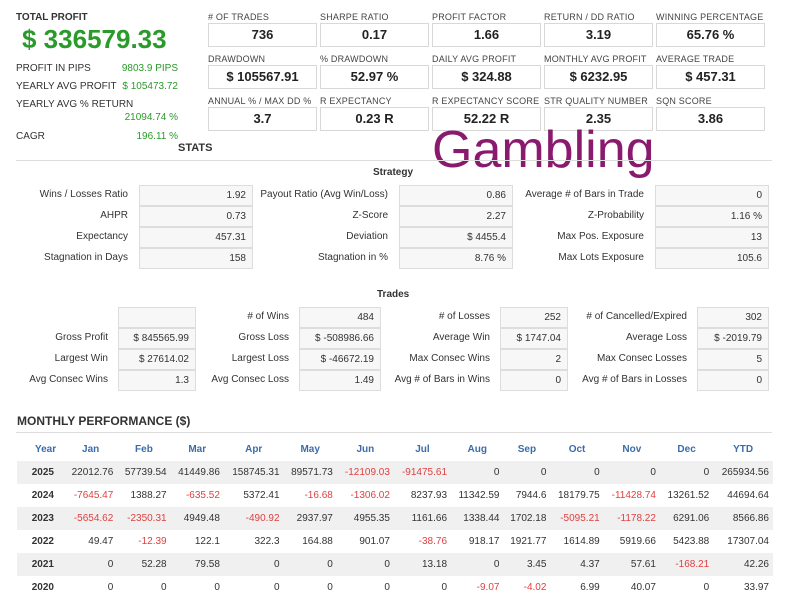 Image resolution: width=792 pixels, height=600 pixels. Describe the element at coordinates (488, 587) in the screenshot. I see `table-cell: -9.07` at that location.